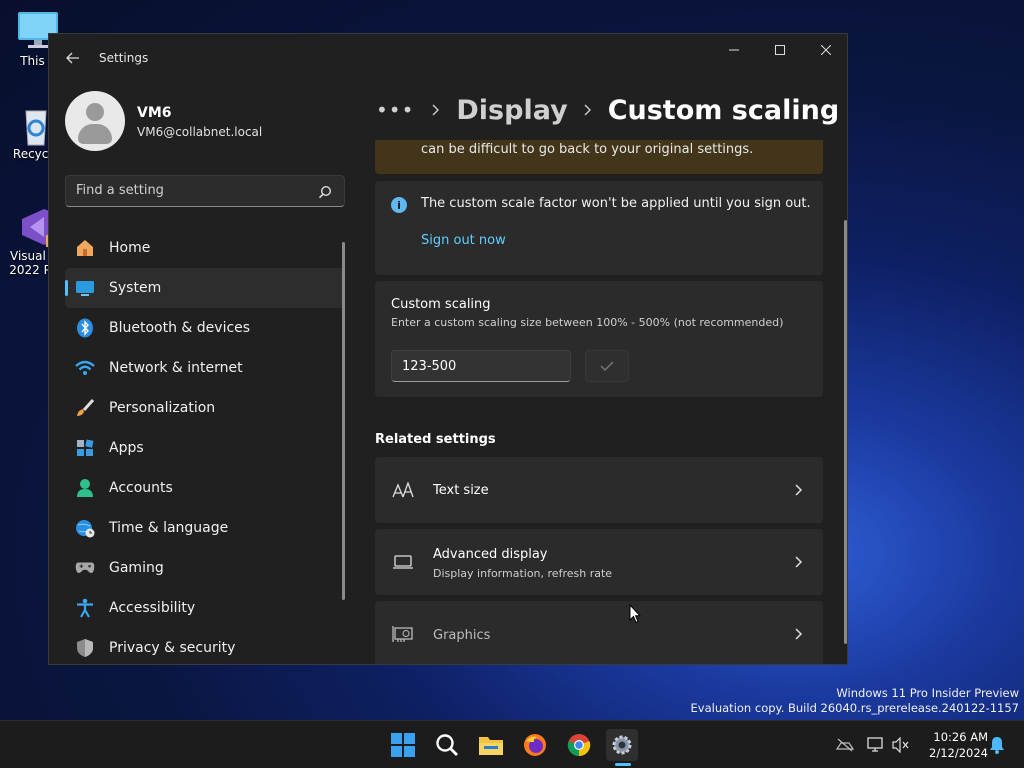 This screenshot has height=768, width=1024. What do you see at coordinates (403, 634) in the screenshot?
I see `graphics-card-icon` at bounding box center [403, 634].